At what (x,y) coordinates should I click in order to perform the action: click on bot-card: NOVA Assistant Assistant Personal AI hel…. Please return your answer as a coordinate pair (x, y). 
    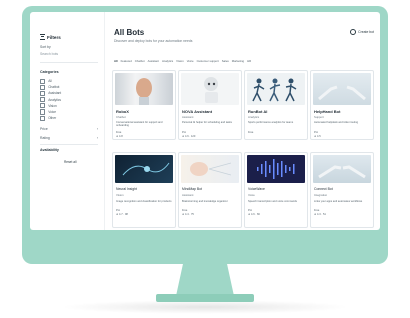
    Looking at the image, I should click on (210, 105).